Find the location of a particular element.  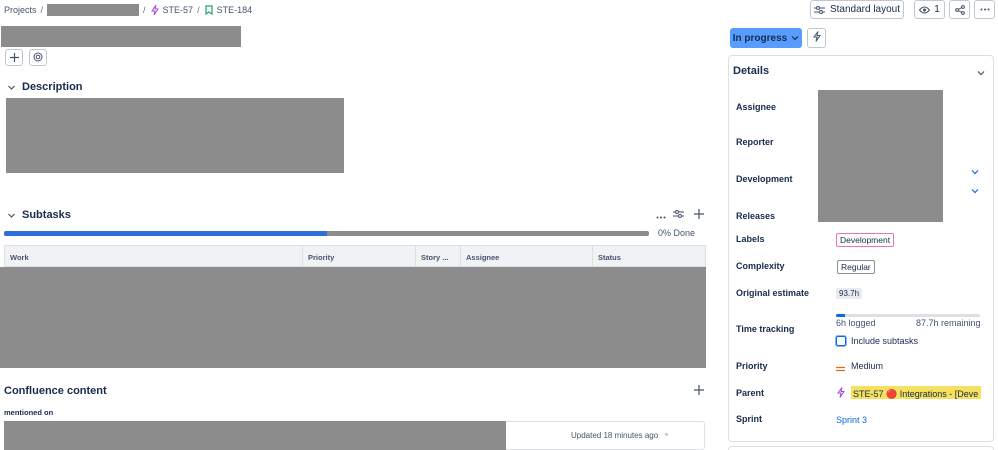

subtasks-header: Subtasks is located at coordinates (39, 215).